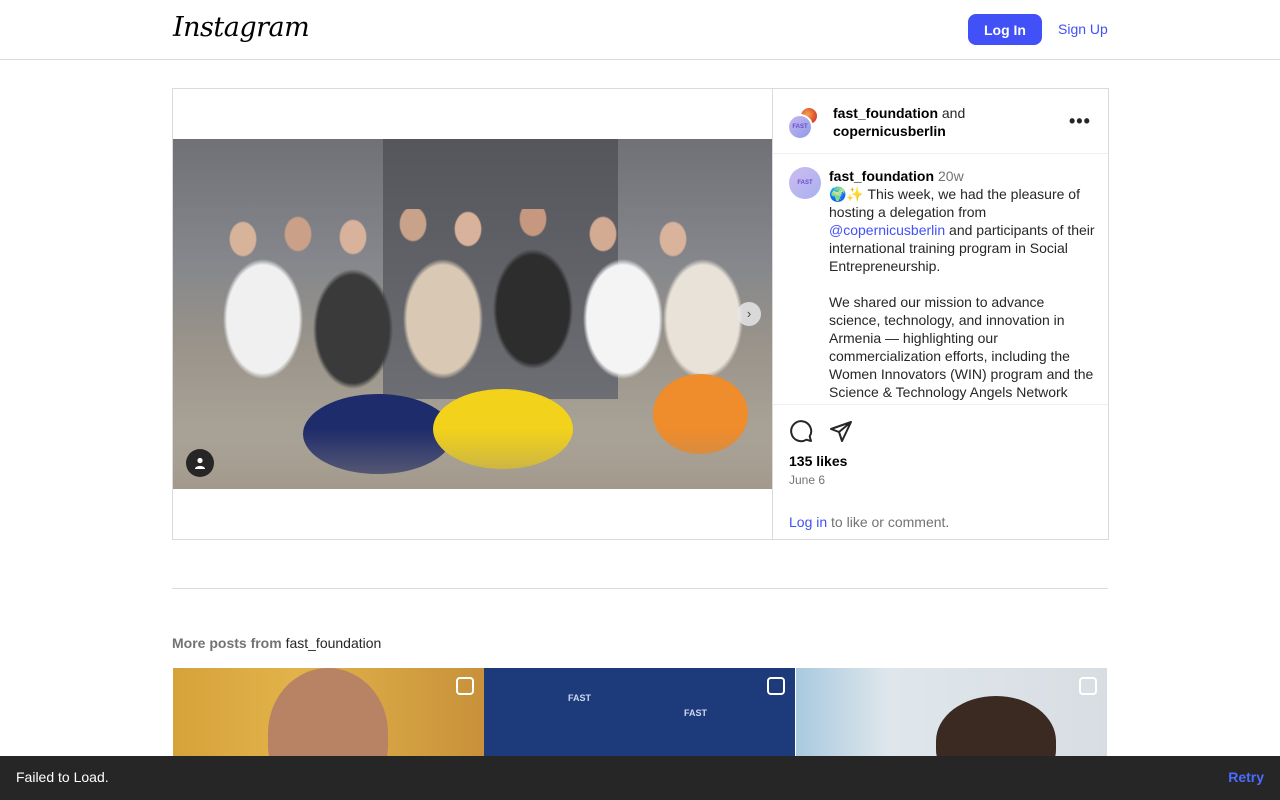  I want to click on caption-time: 20w, so click(951, 176).